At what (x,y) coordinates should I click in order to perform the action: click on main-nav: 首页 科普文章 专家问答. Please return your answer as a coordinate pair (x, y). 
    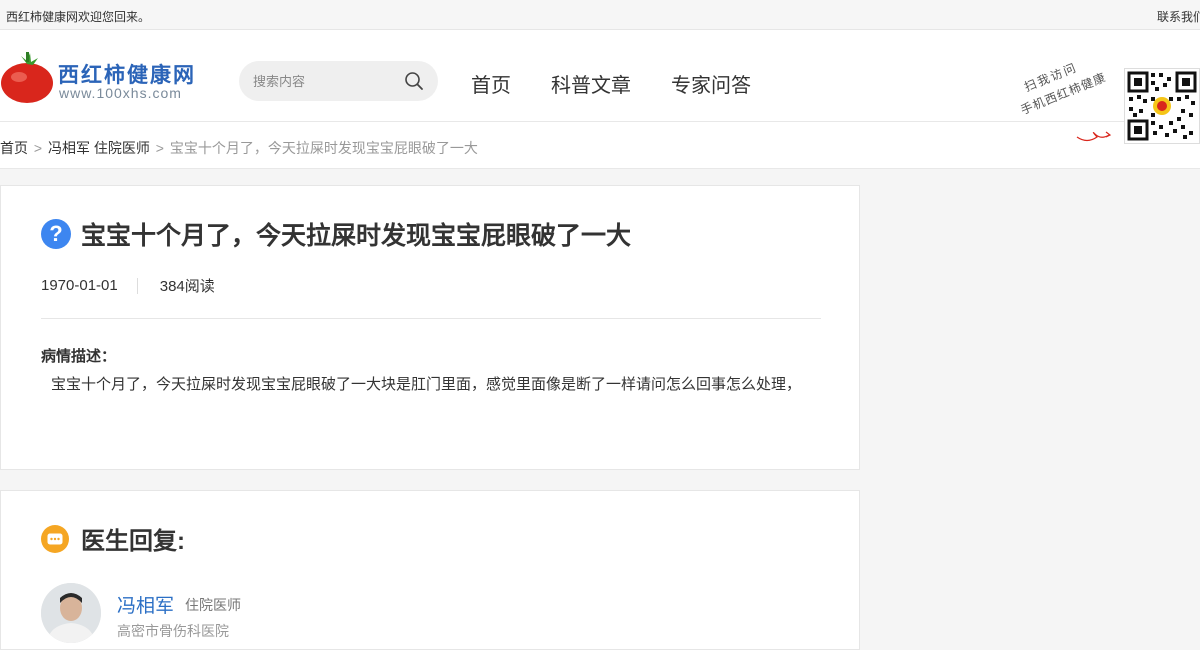
    Looking at the image, I should click on (611, 83).